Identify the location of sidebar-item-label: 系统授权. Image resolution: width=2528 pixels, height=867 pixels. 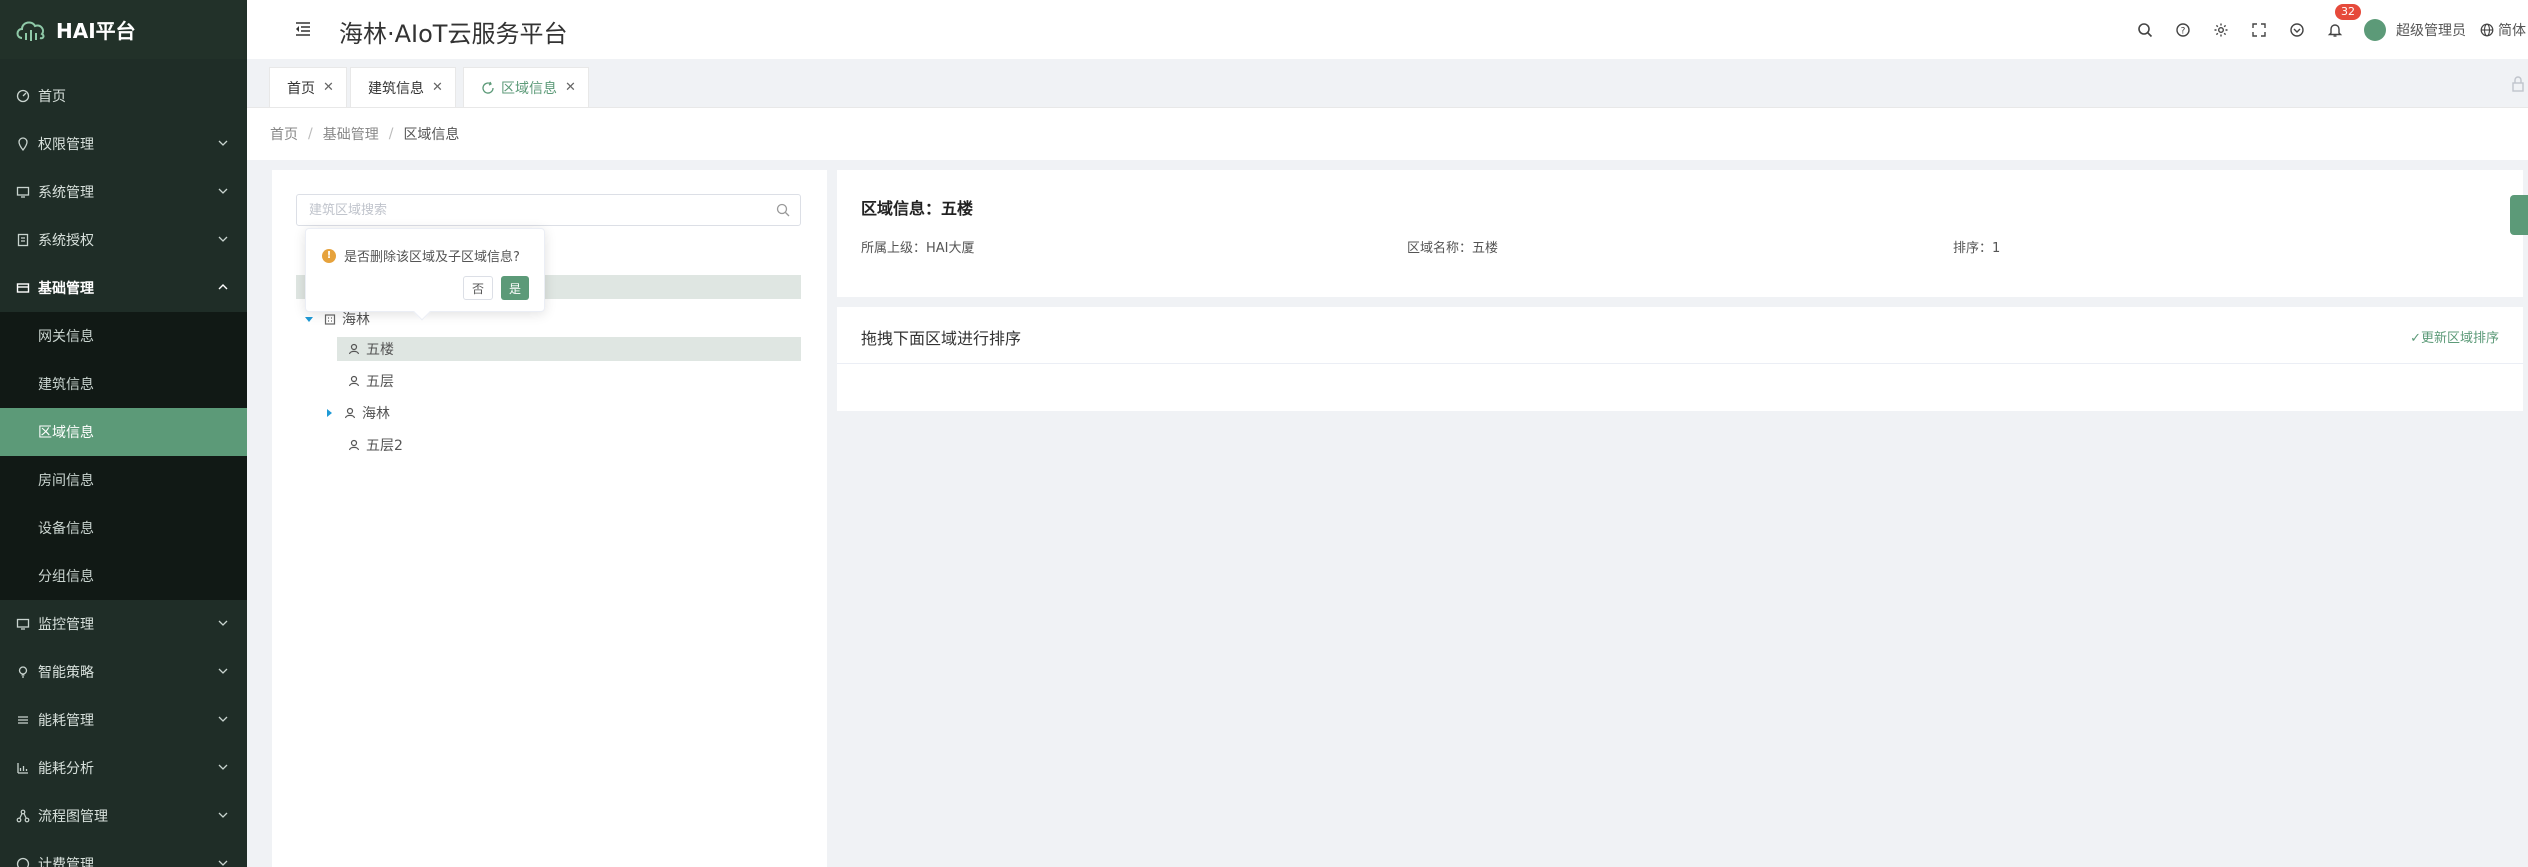
(66, 241).